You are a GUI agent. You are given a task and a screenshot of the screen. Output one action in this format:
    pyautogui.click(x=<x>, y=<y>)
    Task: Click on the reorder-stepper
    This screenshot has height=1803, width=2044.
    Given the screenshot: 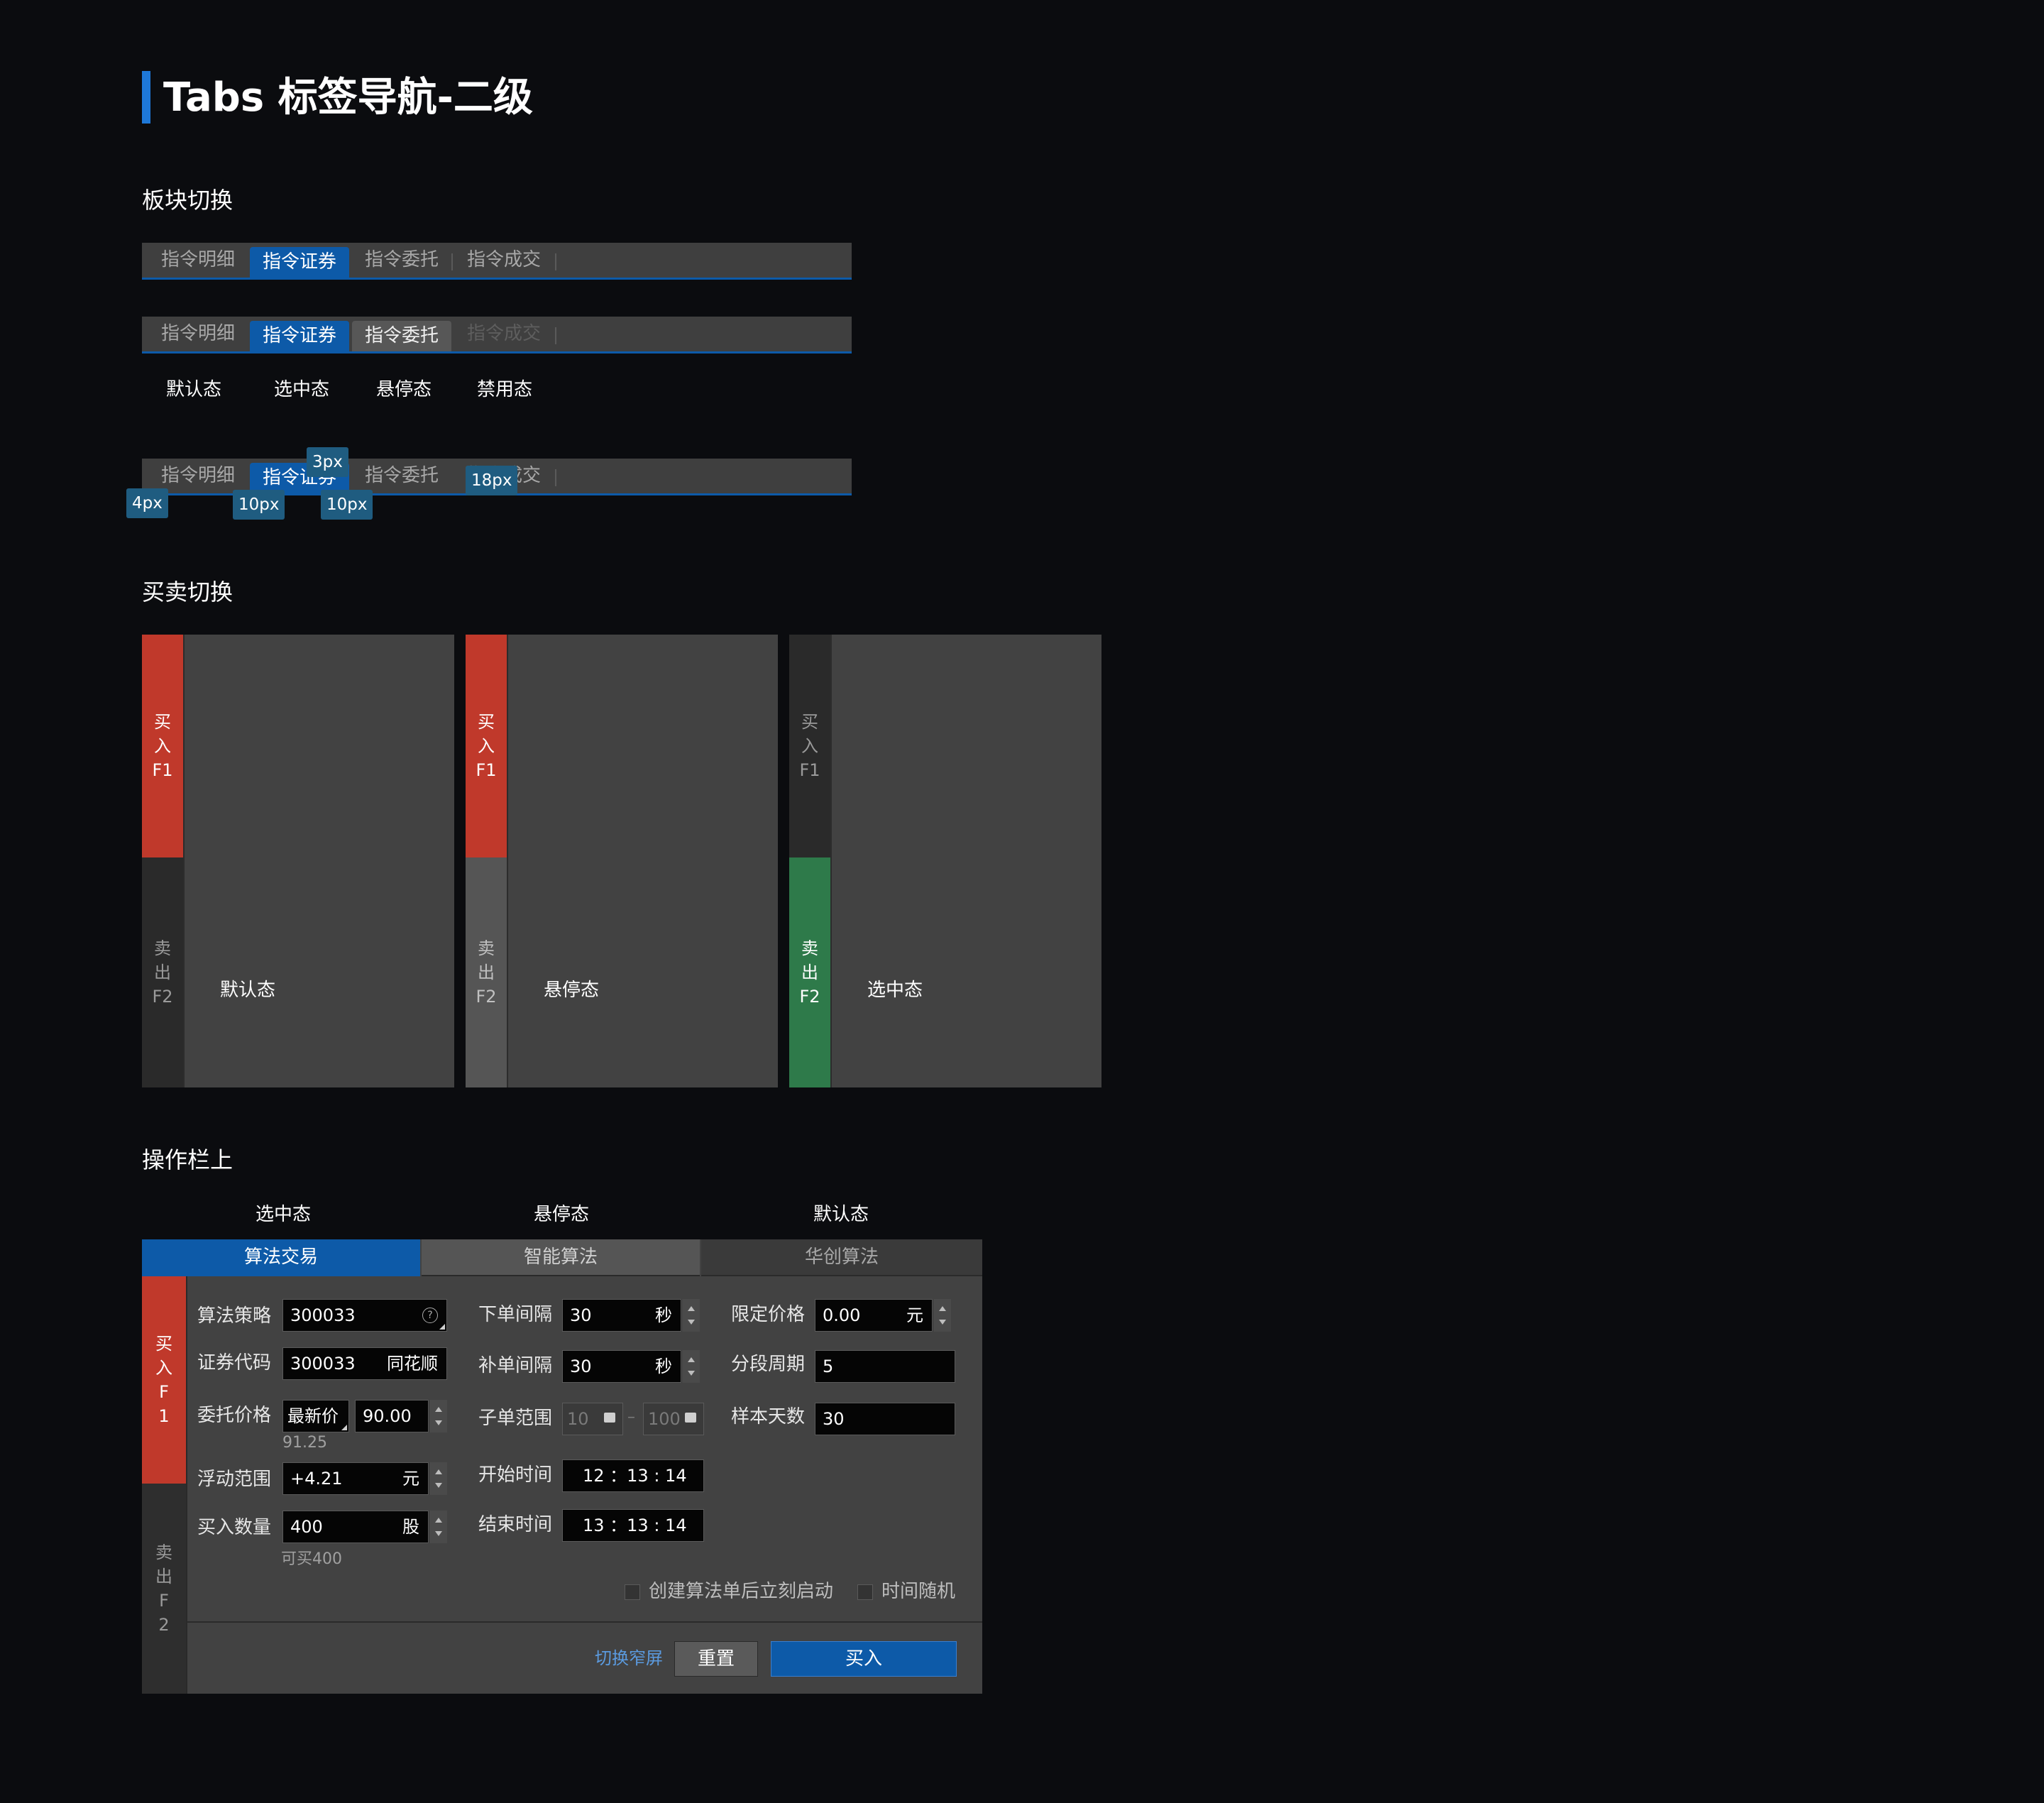 What is the action you would take?
    pyautogui.click(x=690, y=1367)
    